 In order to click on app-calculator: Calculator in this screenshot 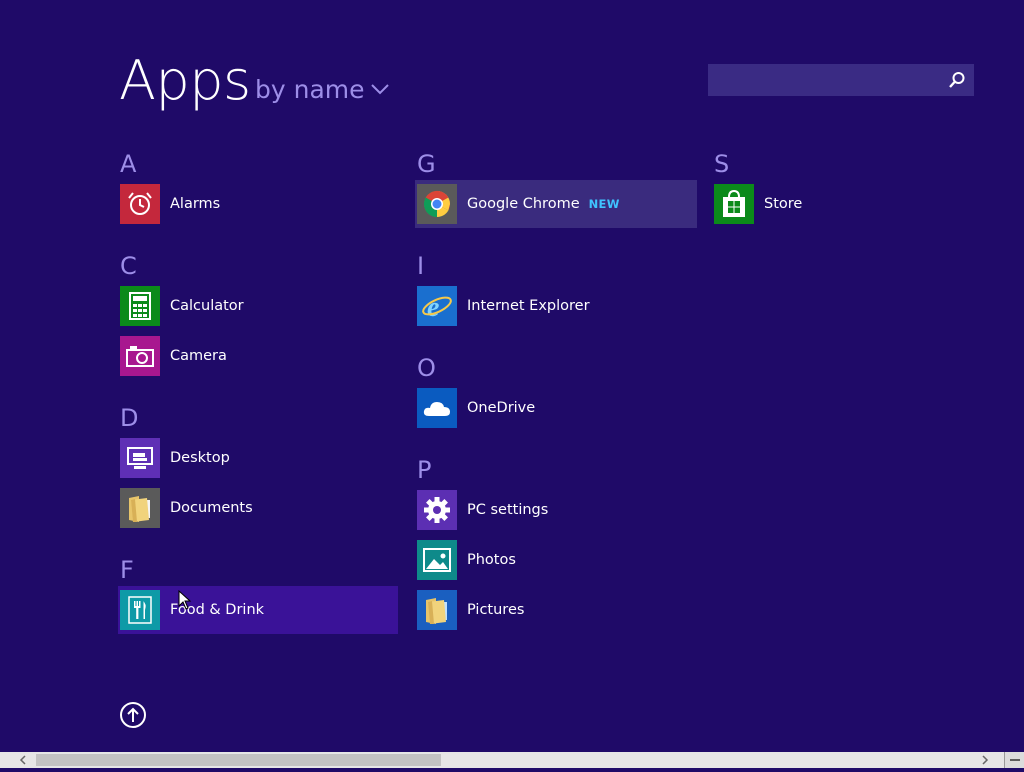, I will do `click(260, 306)`.